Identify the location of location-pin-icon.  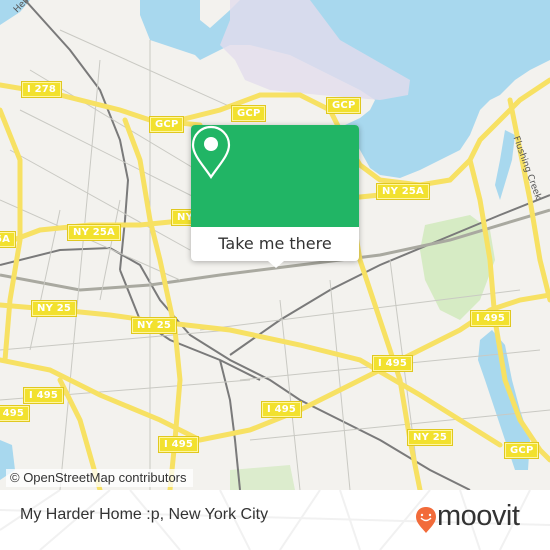
(211, 152).